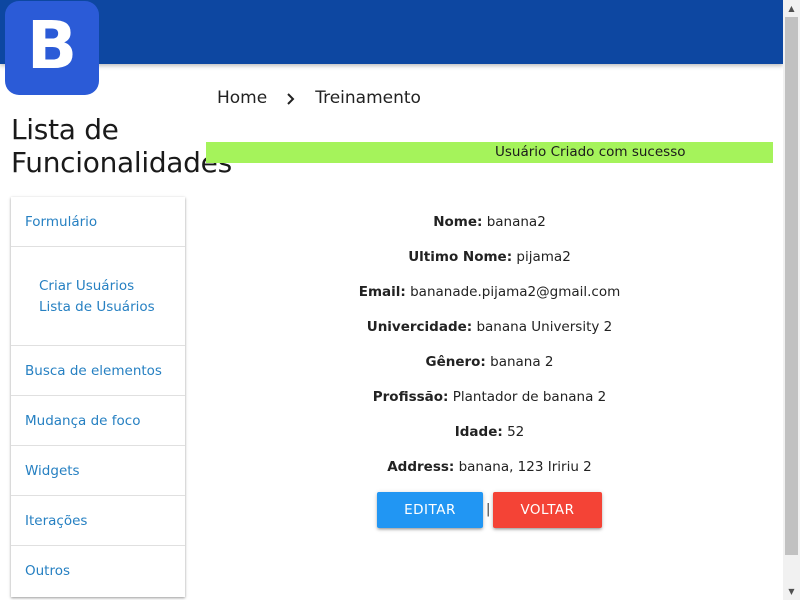 The width and height of the screenshot is (800, 600). Describe the element at coordinates (419, 327) in the screenshot. I see `detail-label: Univercidade:` at that location.